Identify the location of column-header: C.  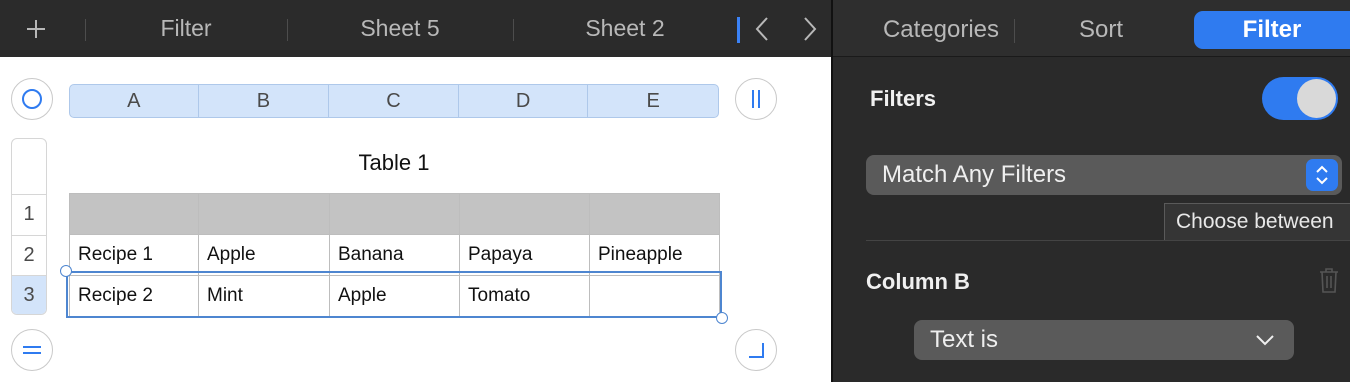
(394, 101).